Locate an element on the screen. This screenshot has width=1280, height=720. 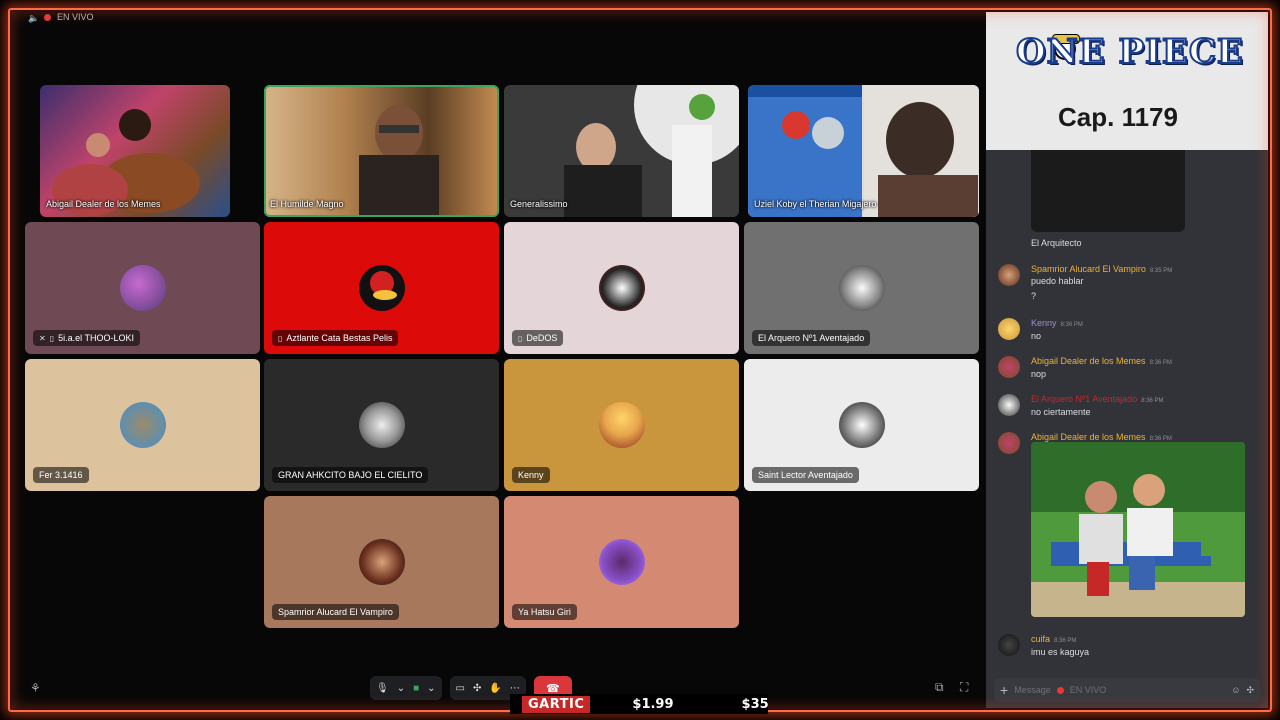
apps-icon: ✣ is located at coordinates (1250, 690).